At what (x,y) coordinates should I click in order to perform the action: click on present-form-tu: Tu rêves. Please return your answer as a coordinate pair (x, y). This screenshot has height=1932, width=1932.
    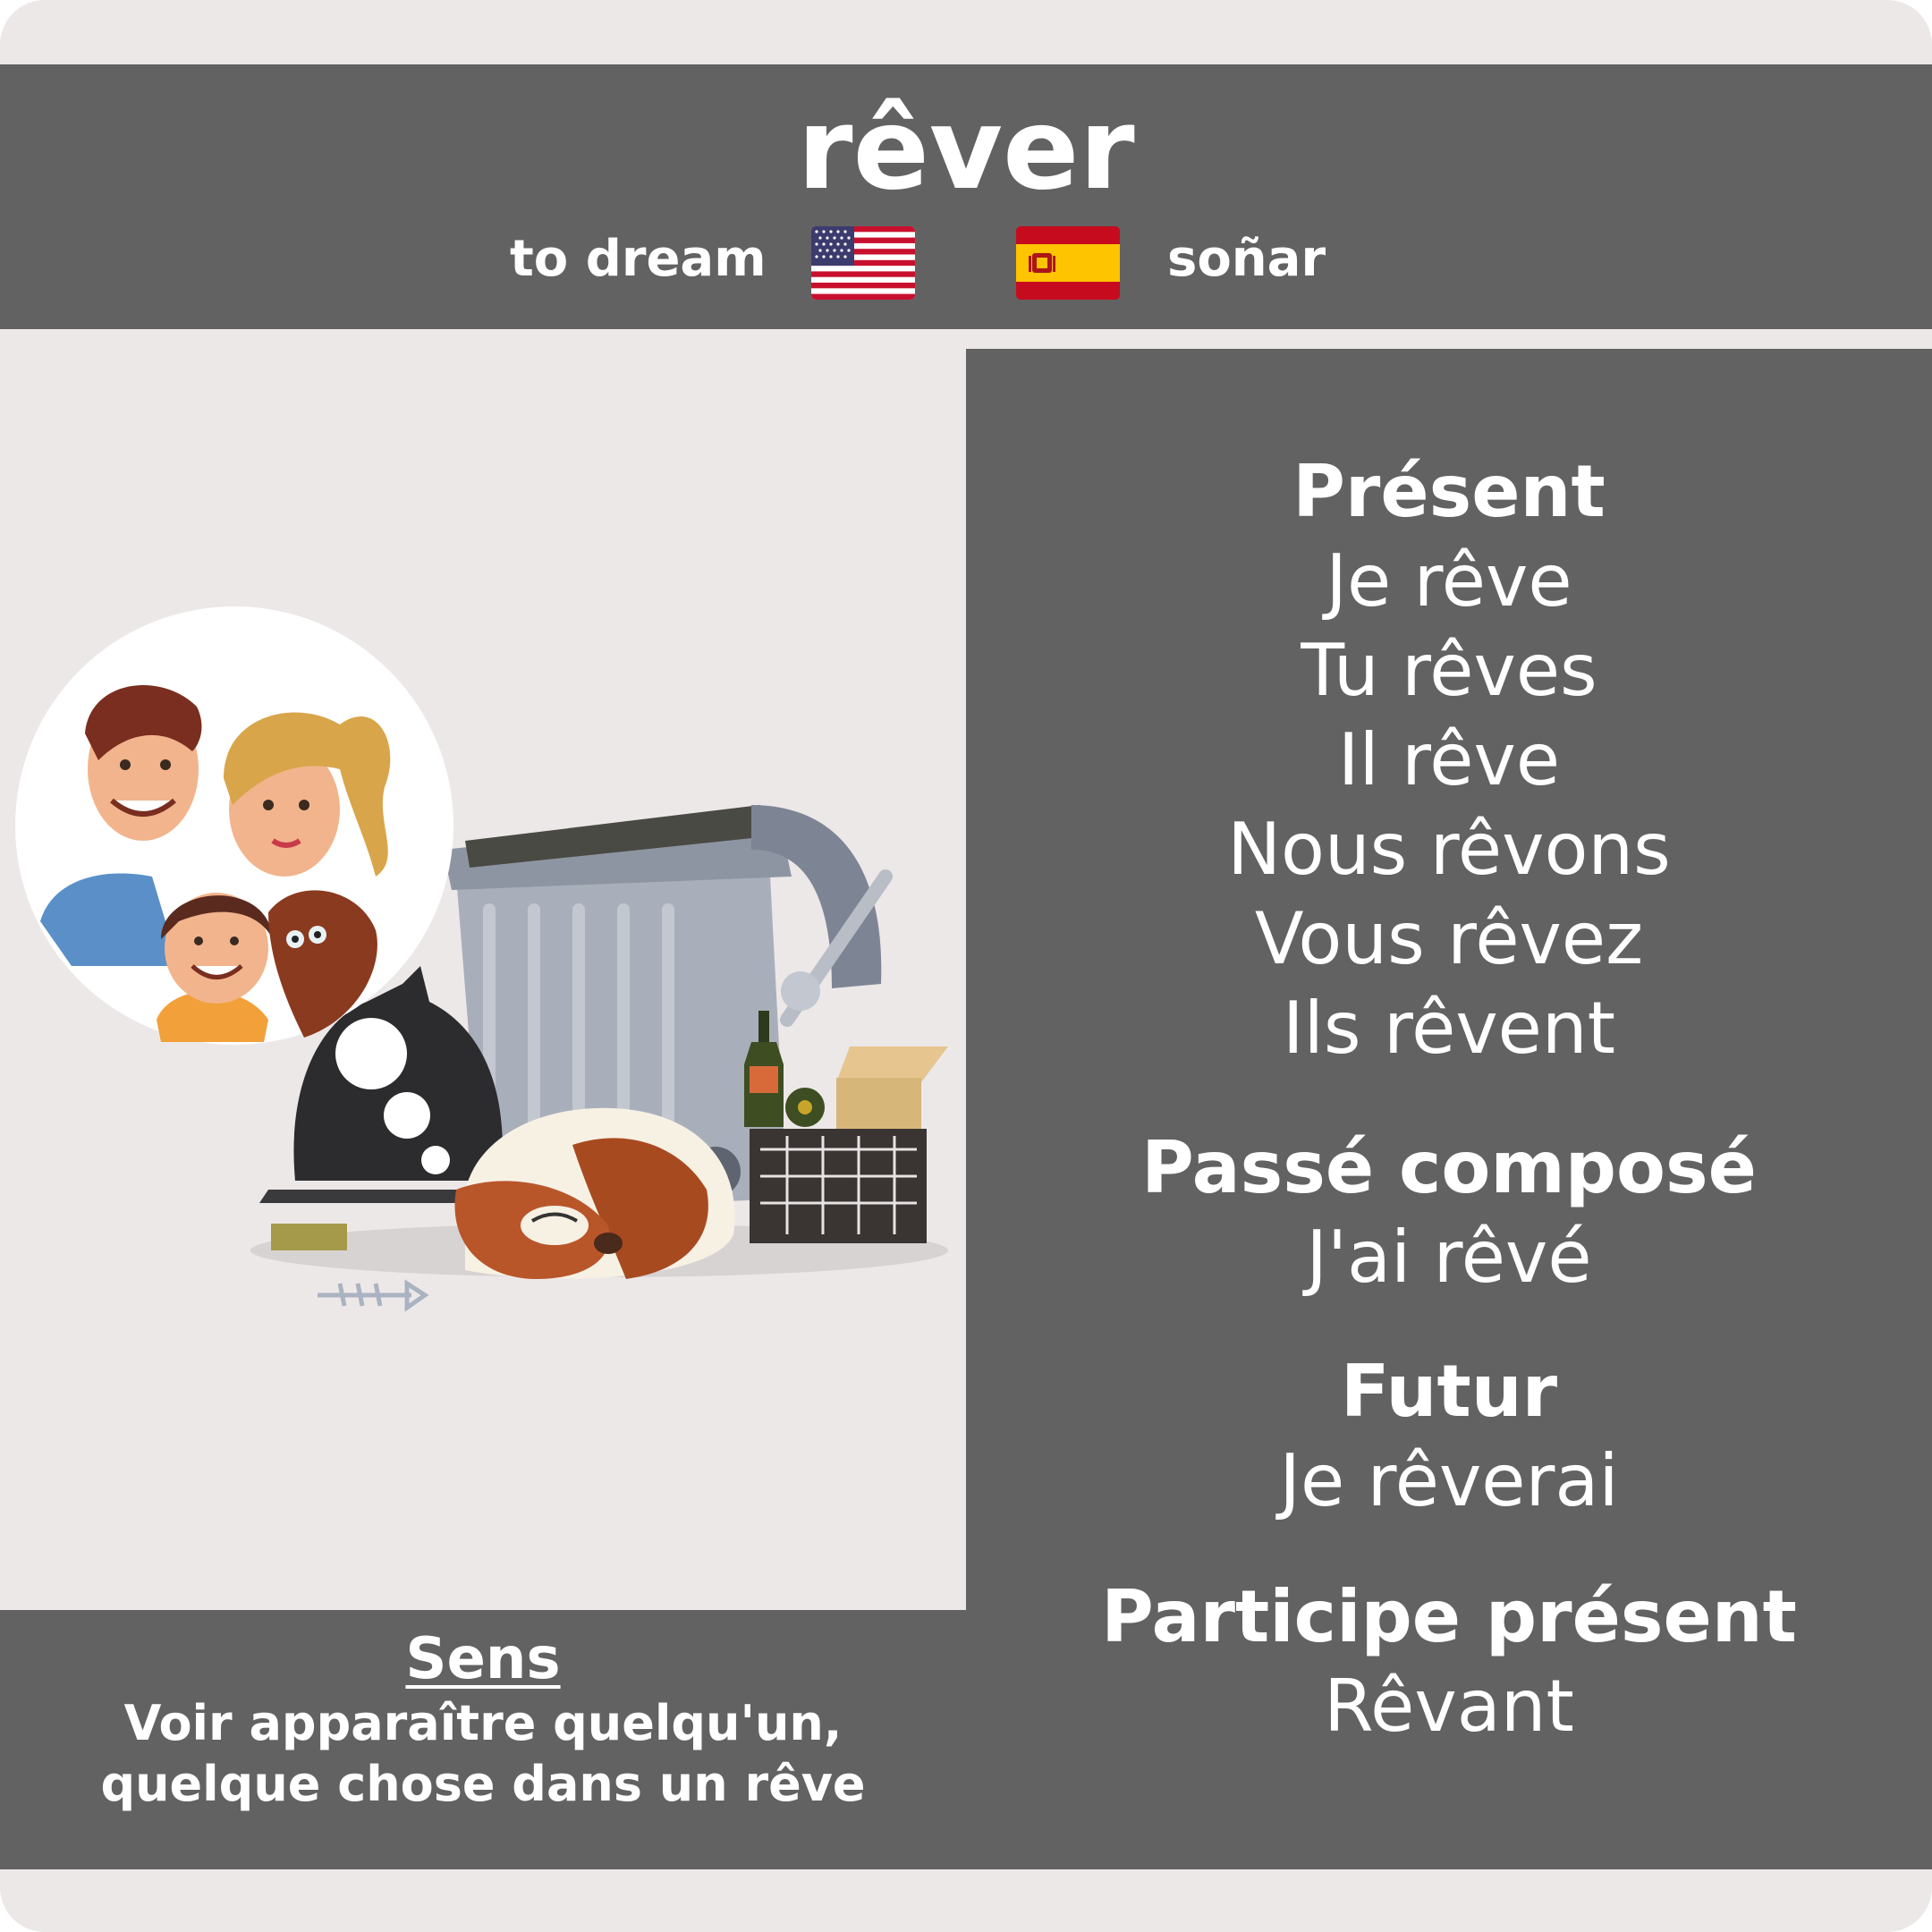
    Looking at the image, I should click on (1449, 670).